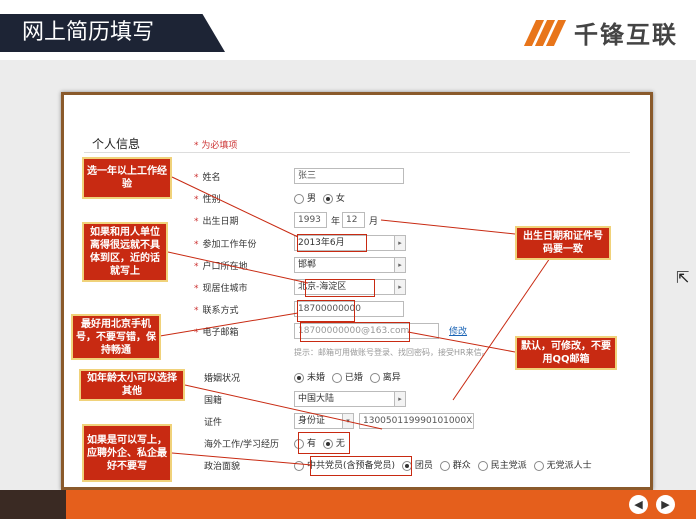 Image resolution: width=696 pixels, height=519 pixels. What do you see at coordinates (626, 34) in the screenshot?
I see `logo-text: 千锋互联` at bounding box center [626, 34].